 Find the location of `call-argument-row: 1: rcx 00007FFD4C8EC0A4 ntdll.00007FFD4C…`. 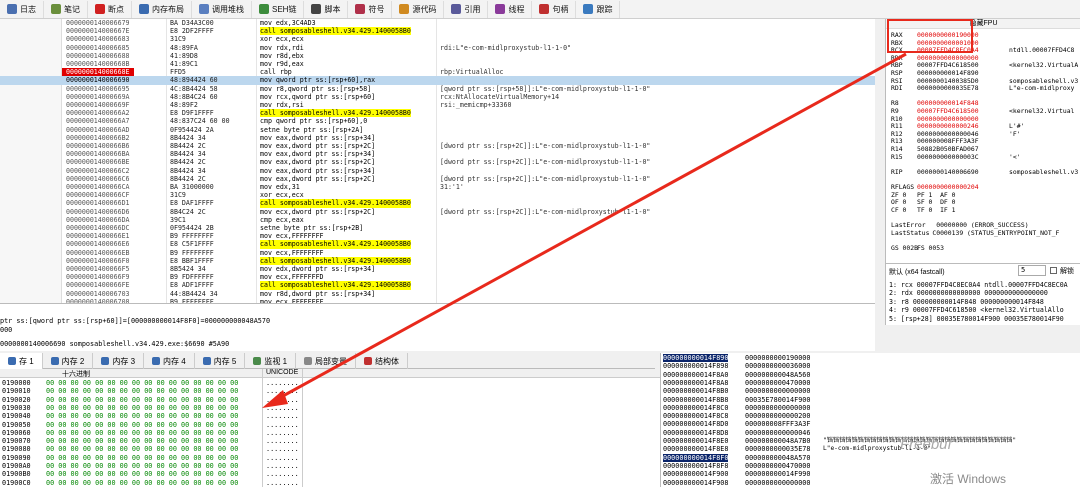

call-argument-row: 1: rcx 00007FFD4C8EC0A4 ntdll.00007FFD4C… is located at coordinates (978, 285).